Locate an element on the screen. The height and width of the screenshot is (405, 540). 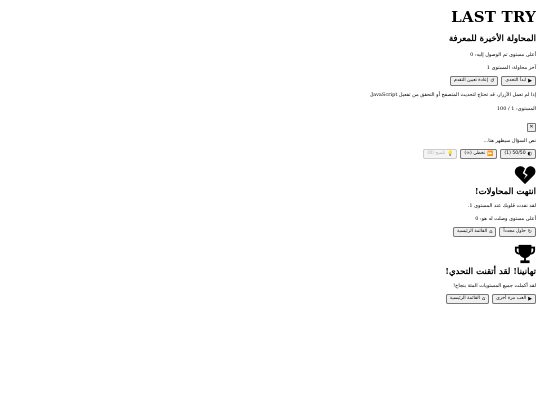
start-challenge-button: ▶ ابدأ التحدي is located at coordinates (518, 81).